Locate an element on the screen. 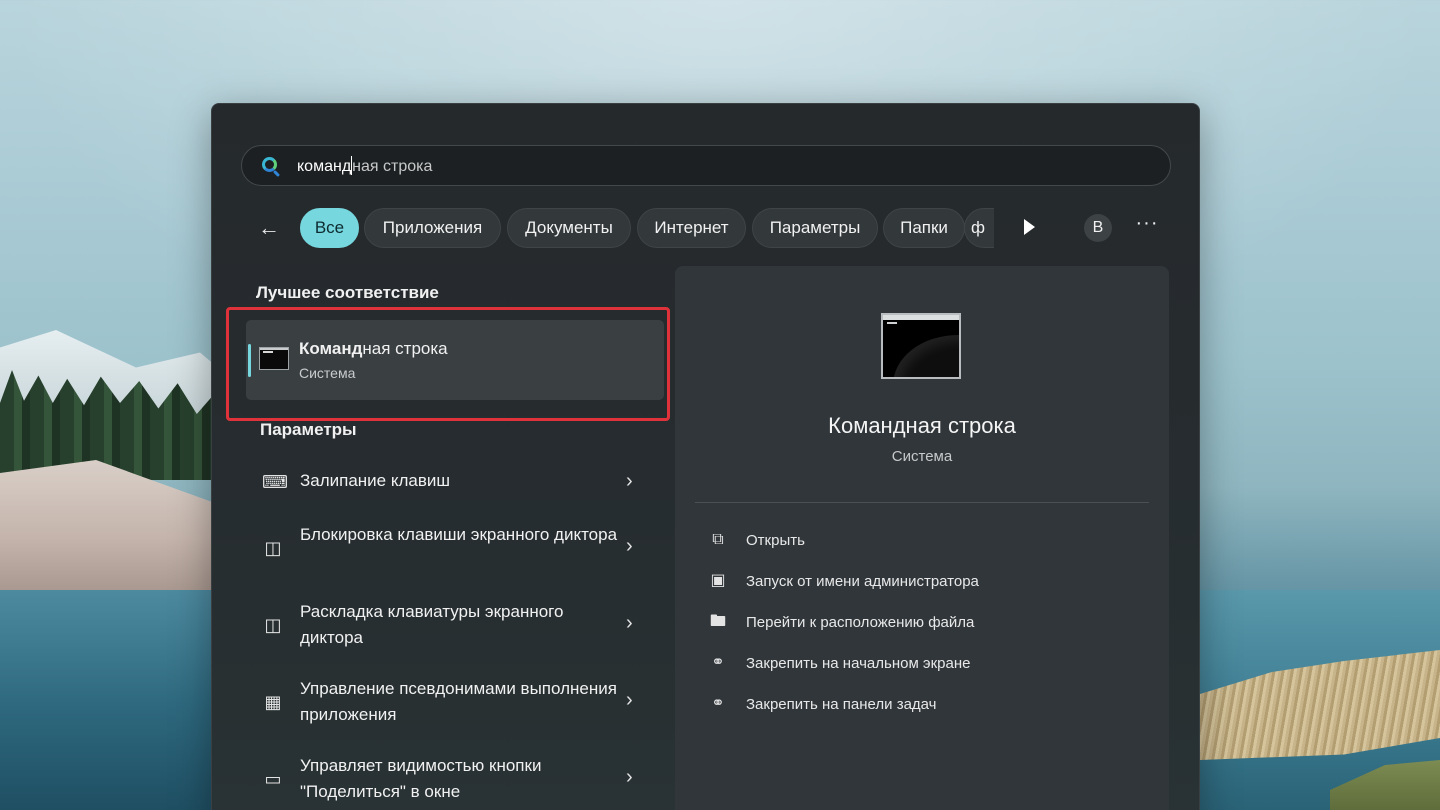 This screenshot has width=1440, height=810. arrow-left-icon: ← is located at coordinates (270, 228).